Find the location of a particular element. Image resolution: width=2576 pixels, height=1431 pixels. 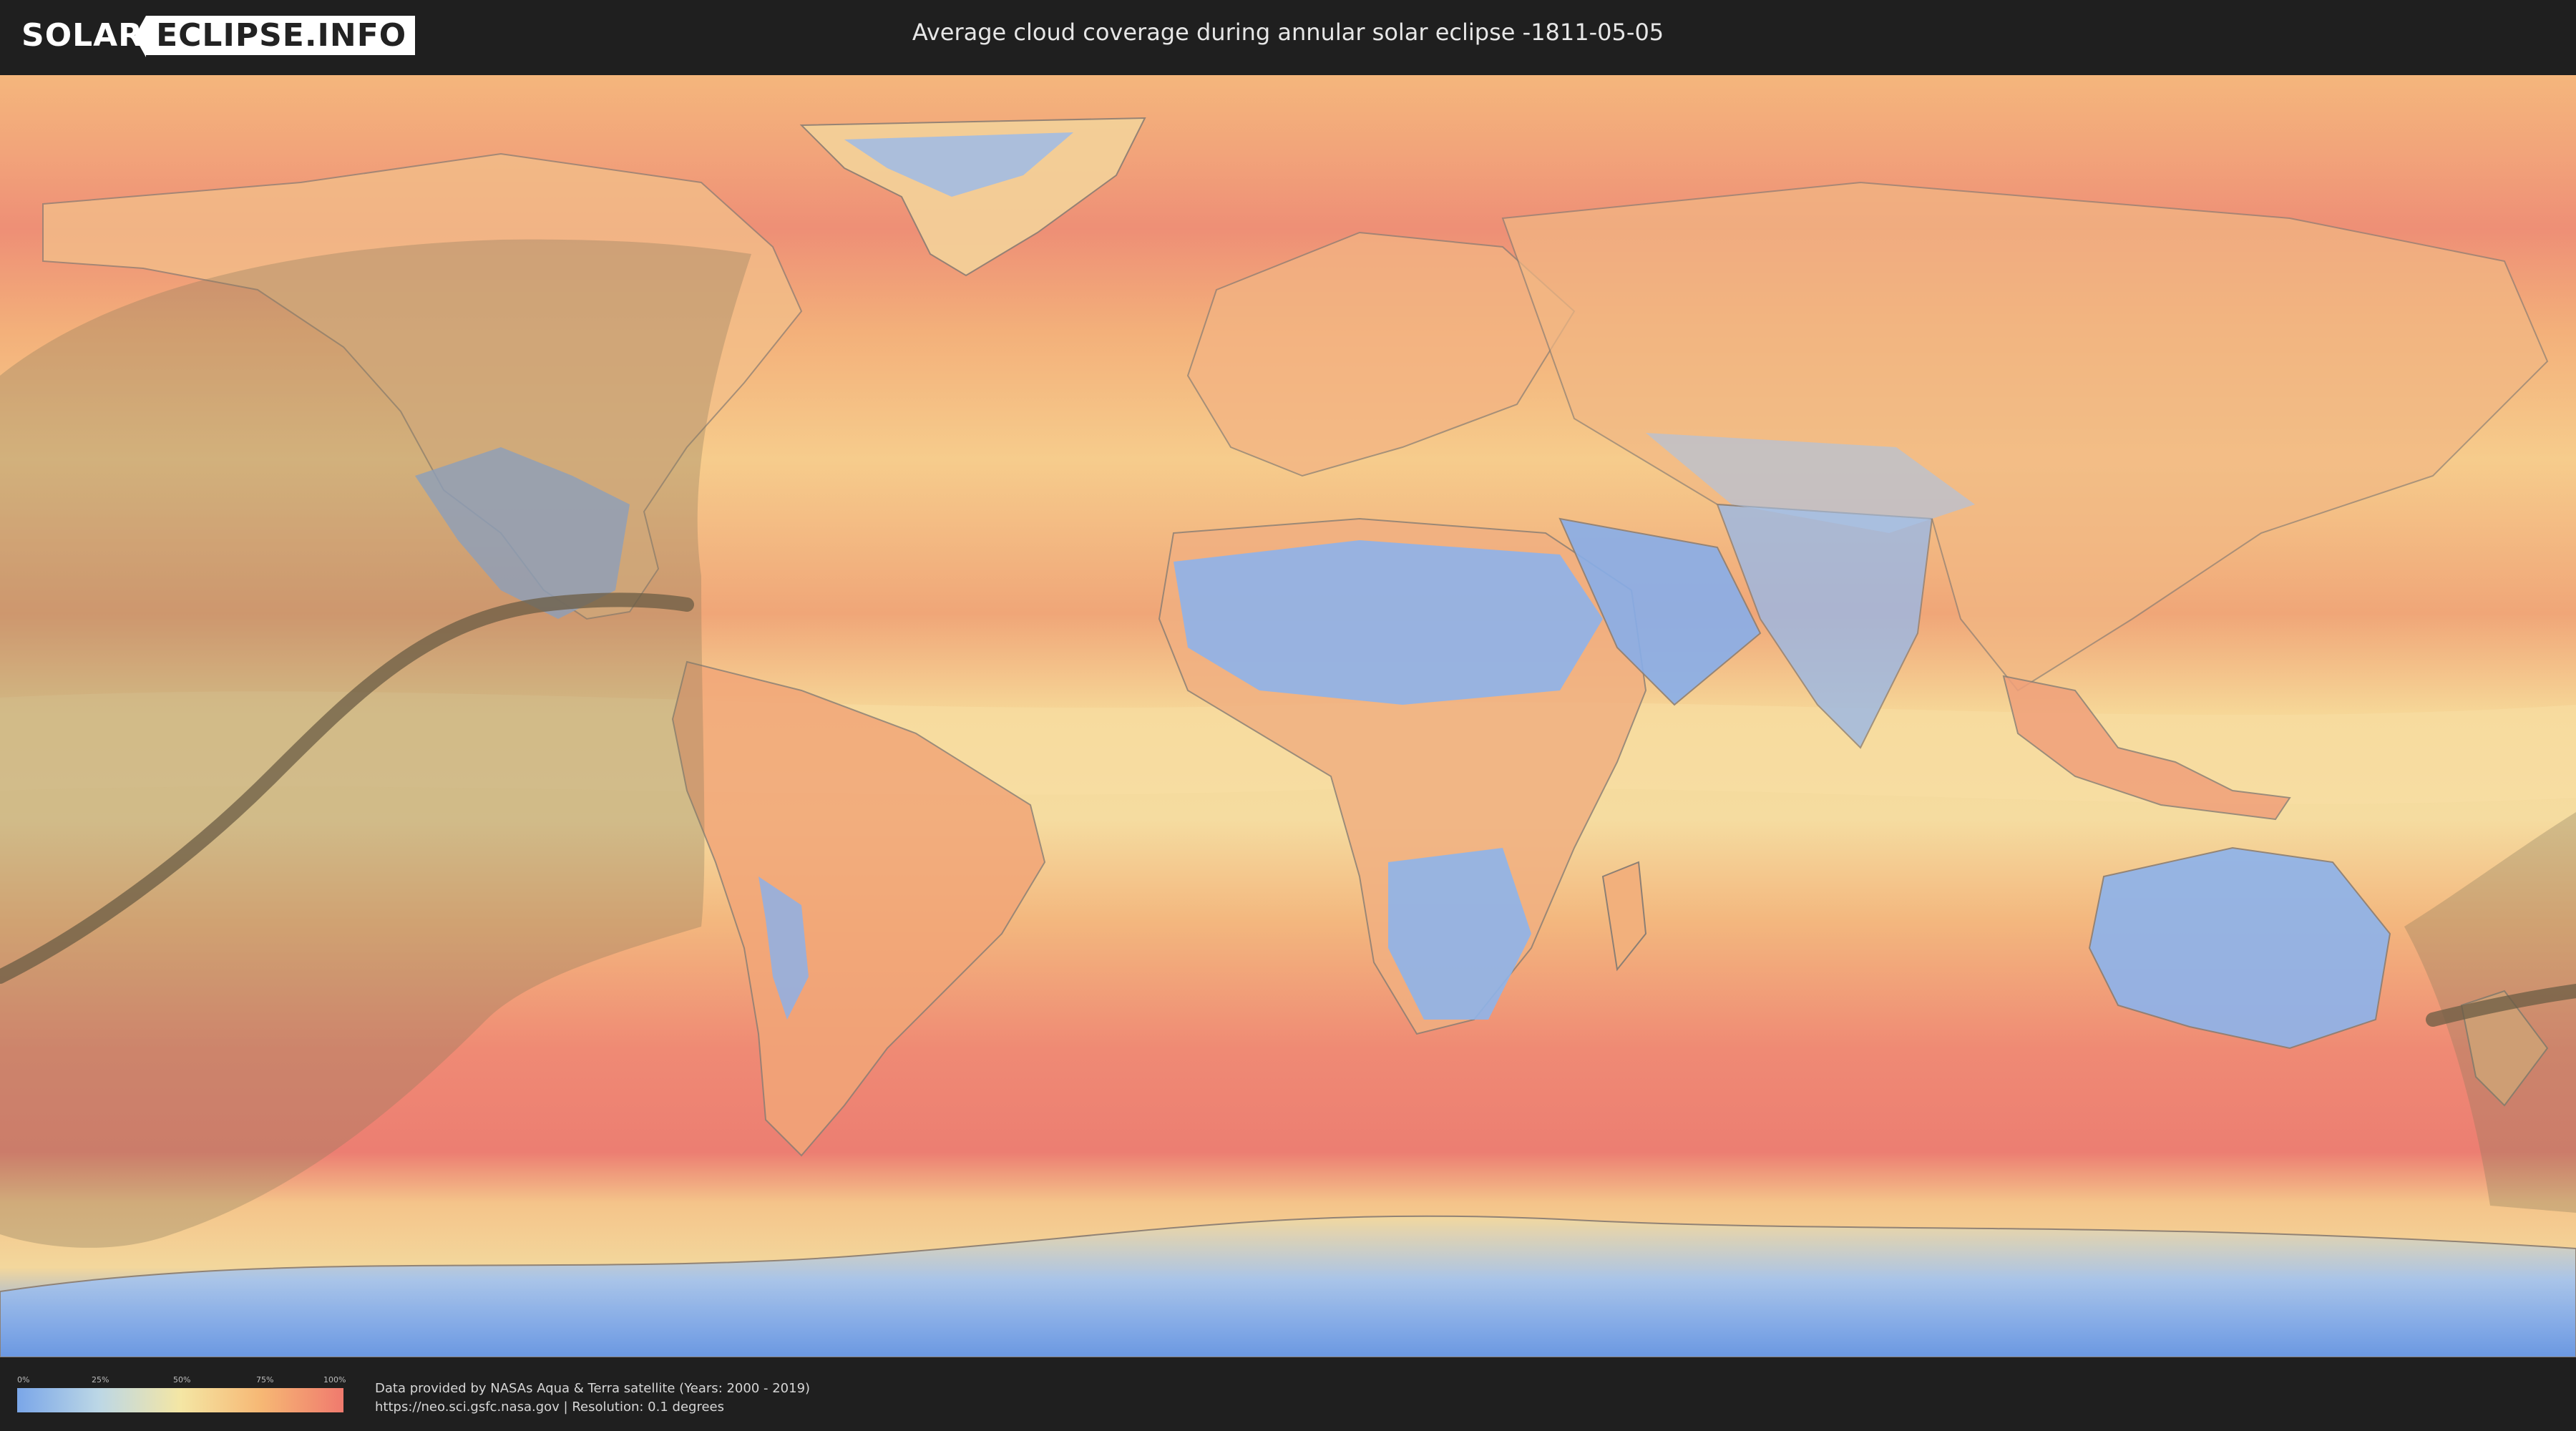

legend-tick: 50% is located at coordinates (182, 1379).